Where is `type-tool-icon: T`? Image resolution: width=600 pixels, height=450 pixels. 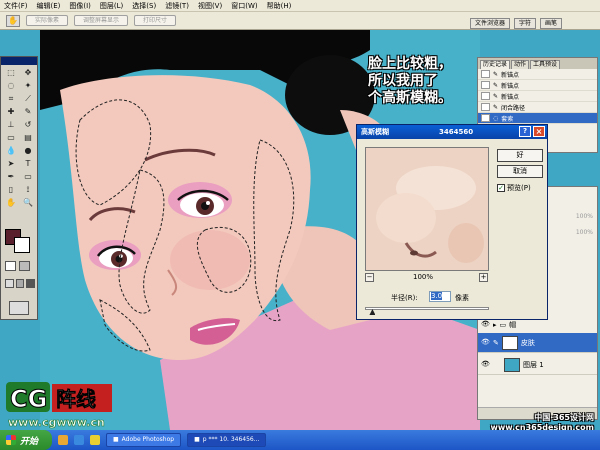 type-tool-icon: T is located at coordinates (28, 164).